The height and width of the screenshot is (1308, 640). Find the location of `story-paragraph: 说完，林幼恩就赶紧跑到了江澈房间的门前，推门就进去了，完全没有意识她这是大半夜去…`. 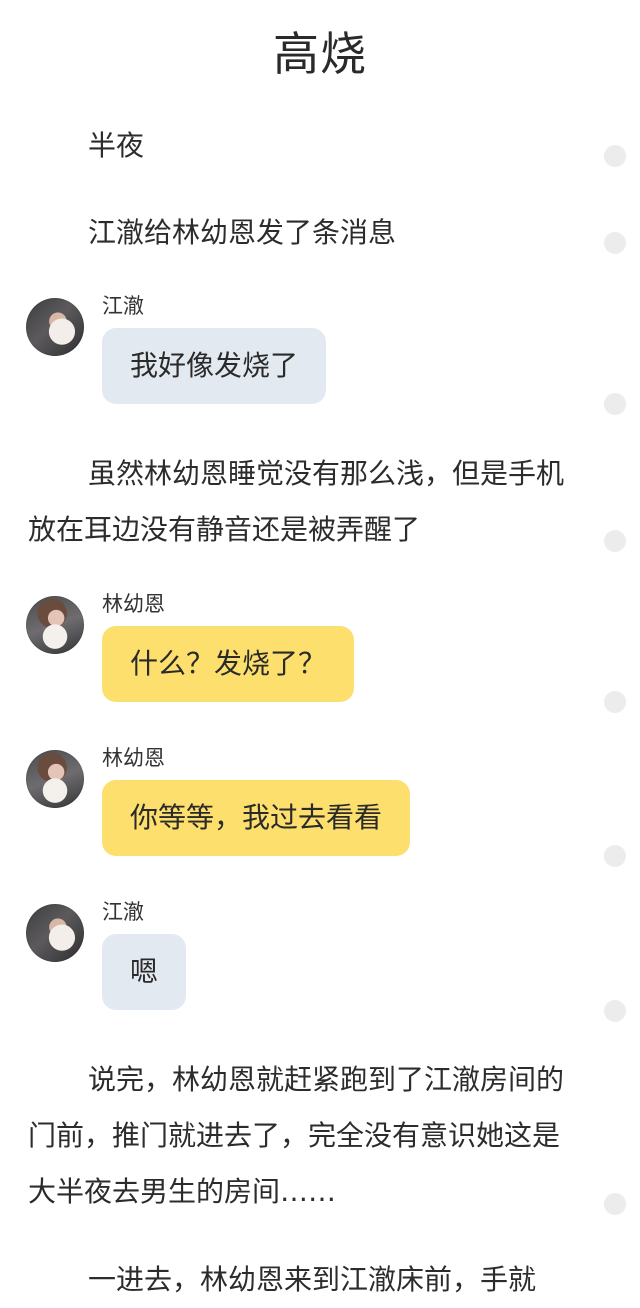

story-paragraph: 说完，林幼恩就赶紧跑到了江澈房间的门前，推门就进去了，完全没有意识她这是大半夜去… is located at coordinates (296, 1135).